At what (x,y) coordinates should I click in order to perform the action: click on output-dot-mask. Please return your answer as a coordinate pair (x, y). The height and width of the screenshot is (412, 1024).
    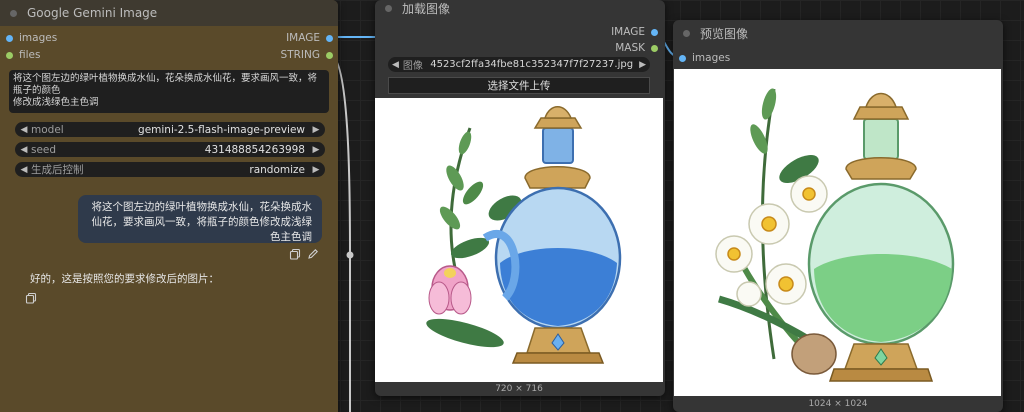
    Looking at the image, I should click on (654, 48).